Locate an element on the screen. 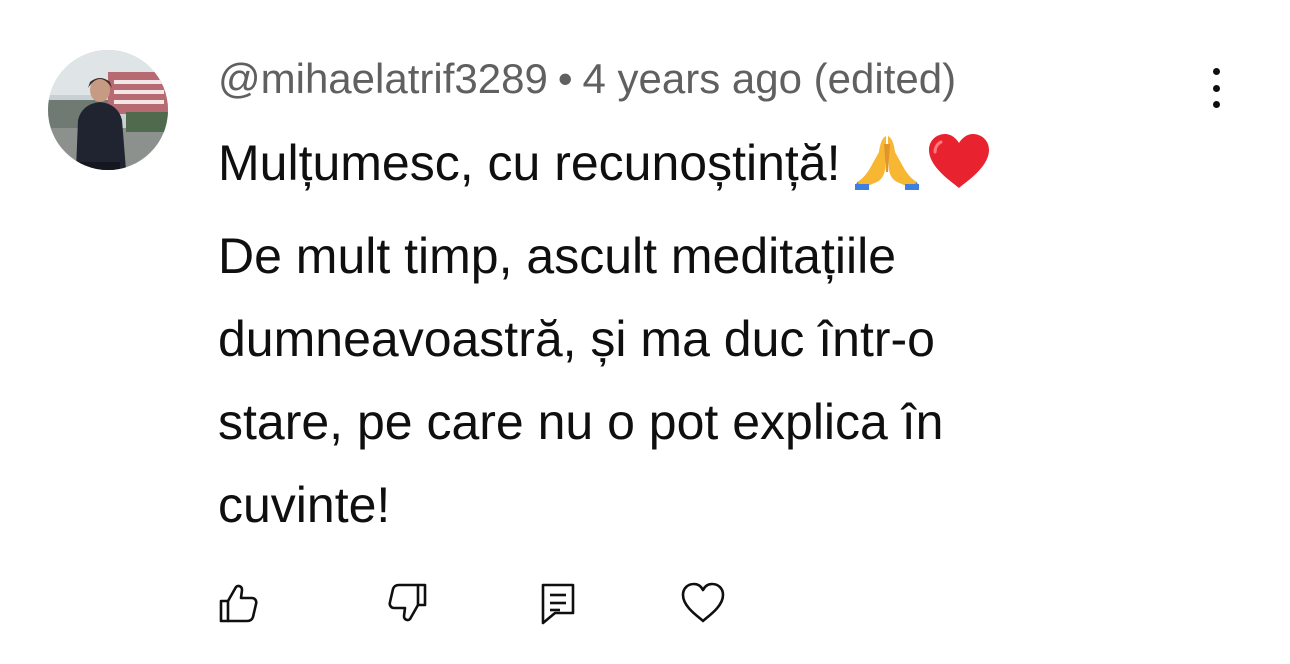  comment-meta: @mihaelatrif3289 • 4 years ago (edited) is located at coordinates (587, 79).